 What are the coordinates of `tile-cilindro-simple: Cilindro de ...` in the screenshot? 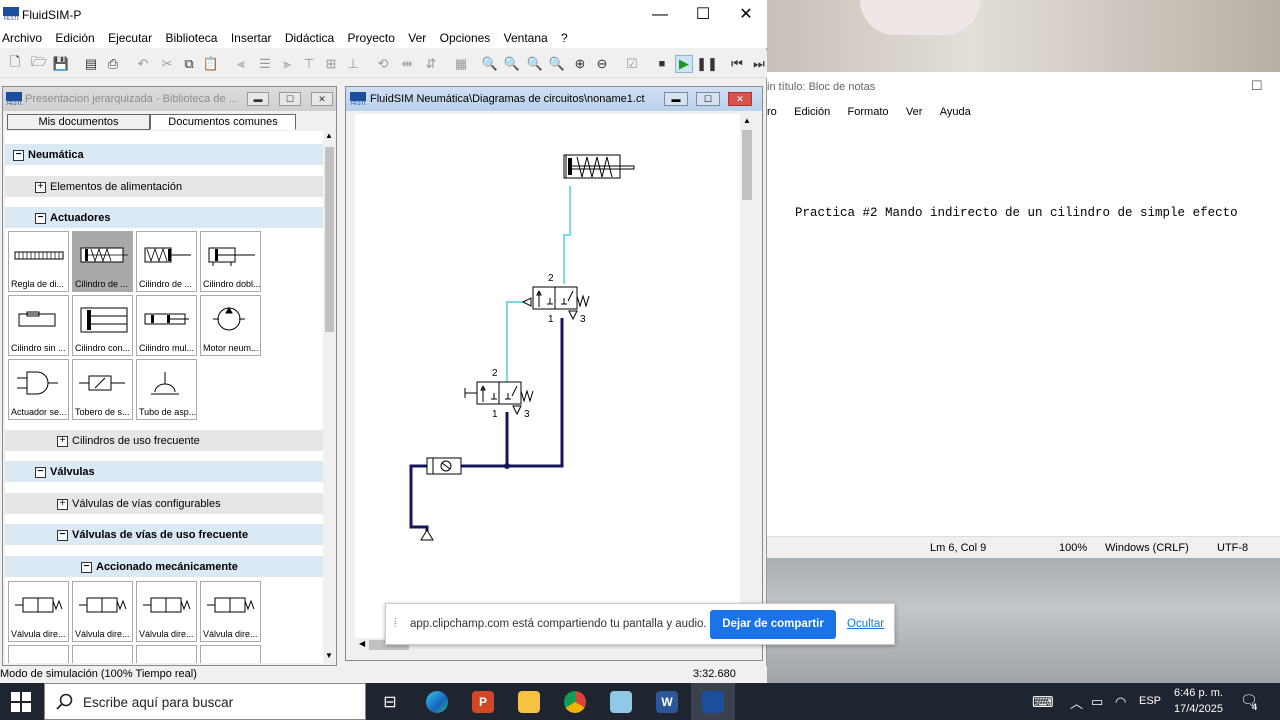 It's located at (102, 261).